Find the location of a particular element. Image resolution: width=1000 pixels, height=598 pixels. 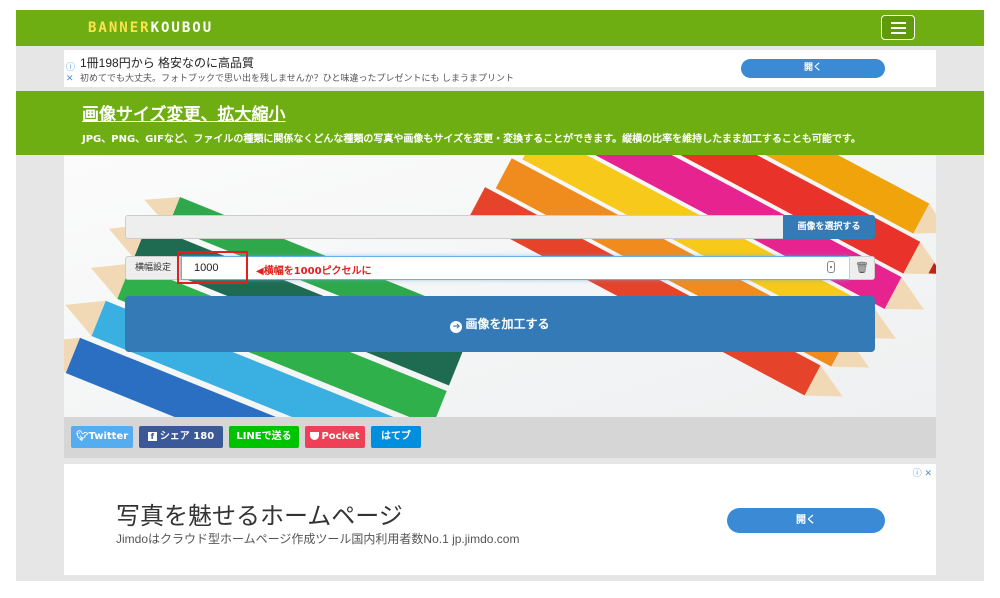

site-header: BANNERKOUBOU is located at coordinates (500, 28).